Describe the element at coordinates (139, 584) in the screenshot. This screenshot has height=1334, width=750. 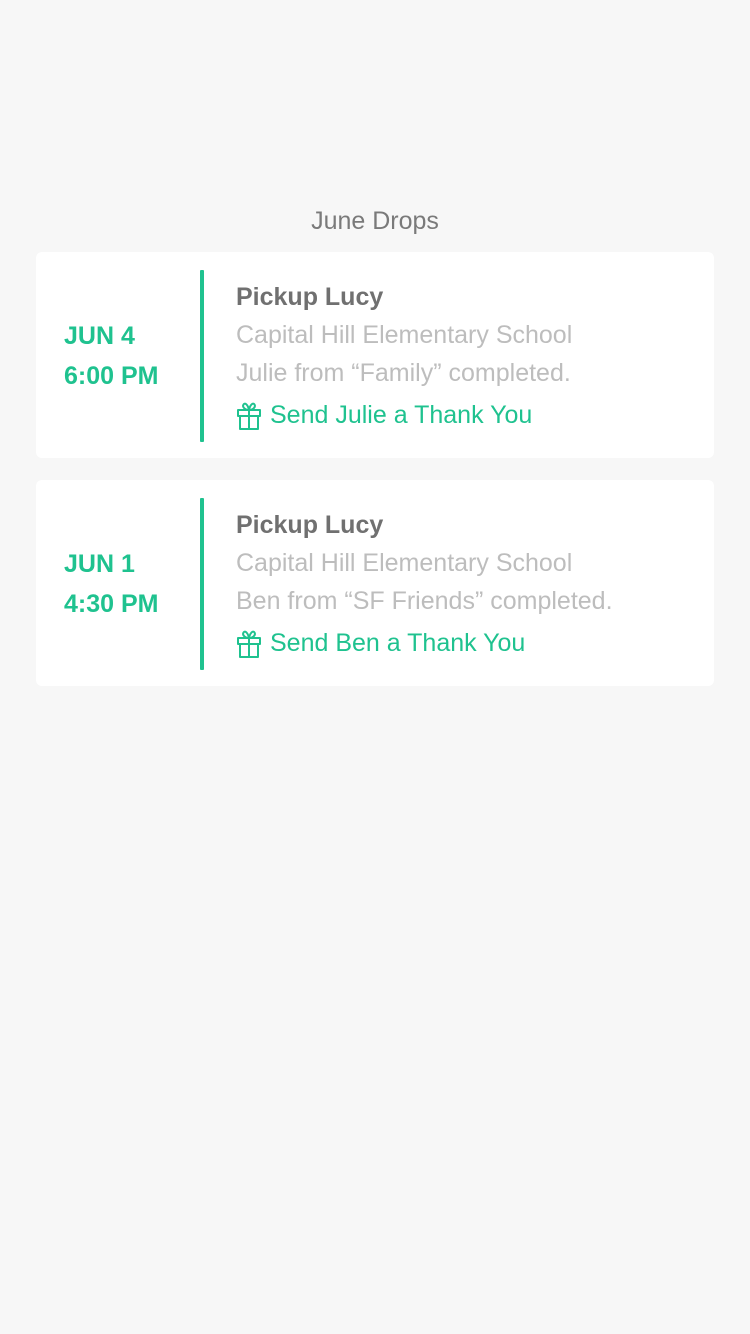
I see `drop-datetime: JUN 1 4:30 PM` at that location.